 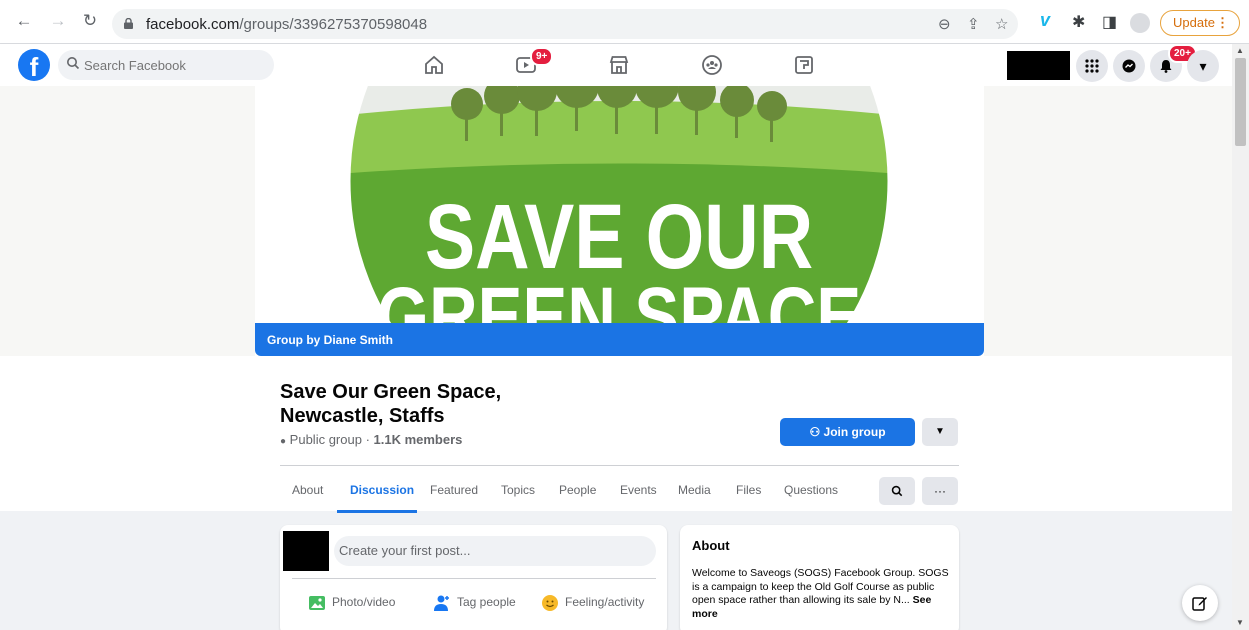 I want to click on tab-people: People, so click(x=577, y=490).